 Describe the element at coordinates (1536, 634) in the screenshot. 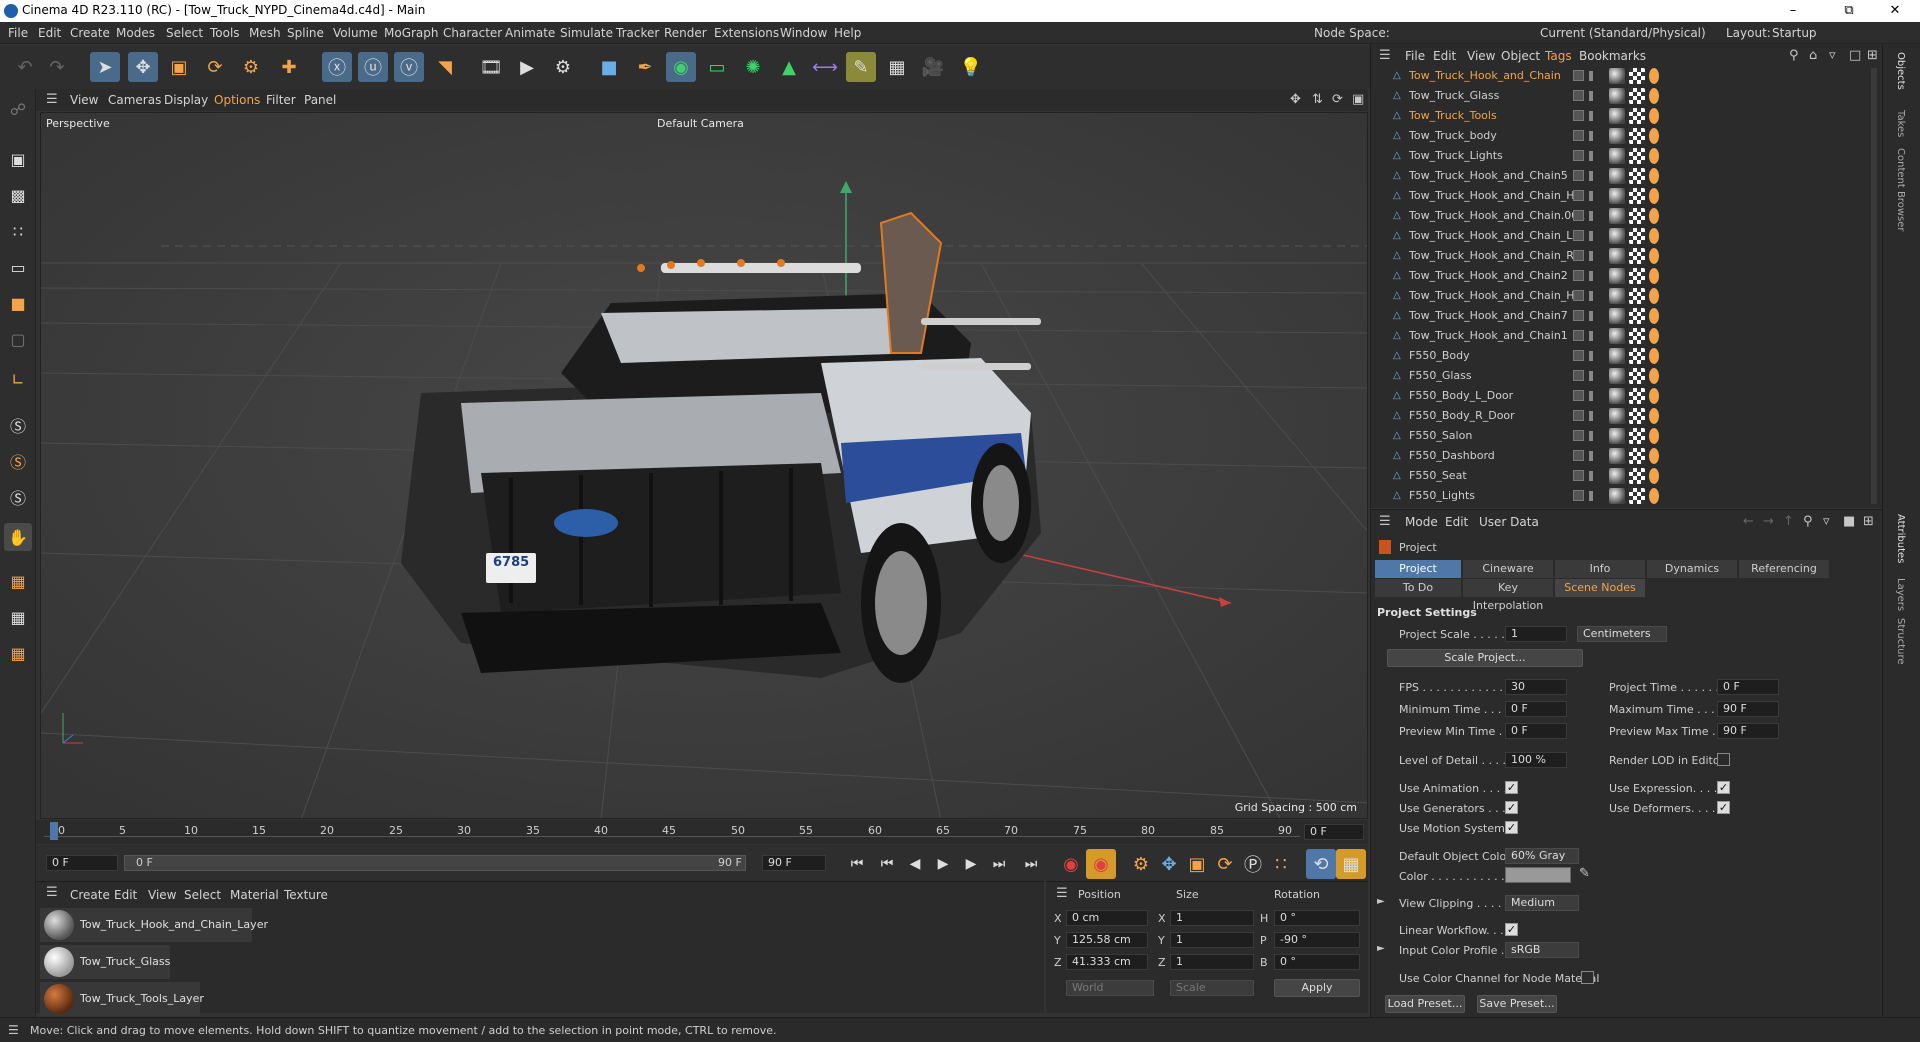

I see `project-scale-field: 1` at that location.